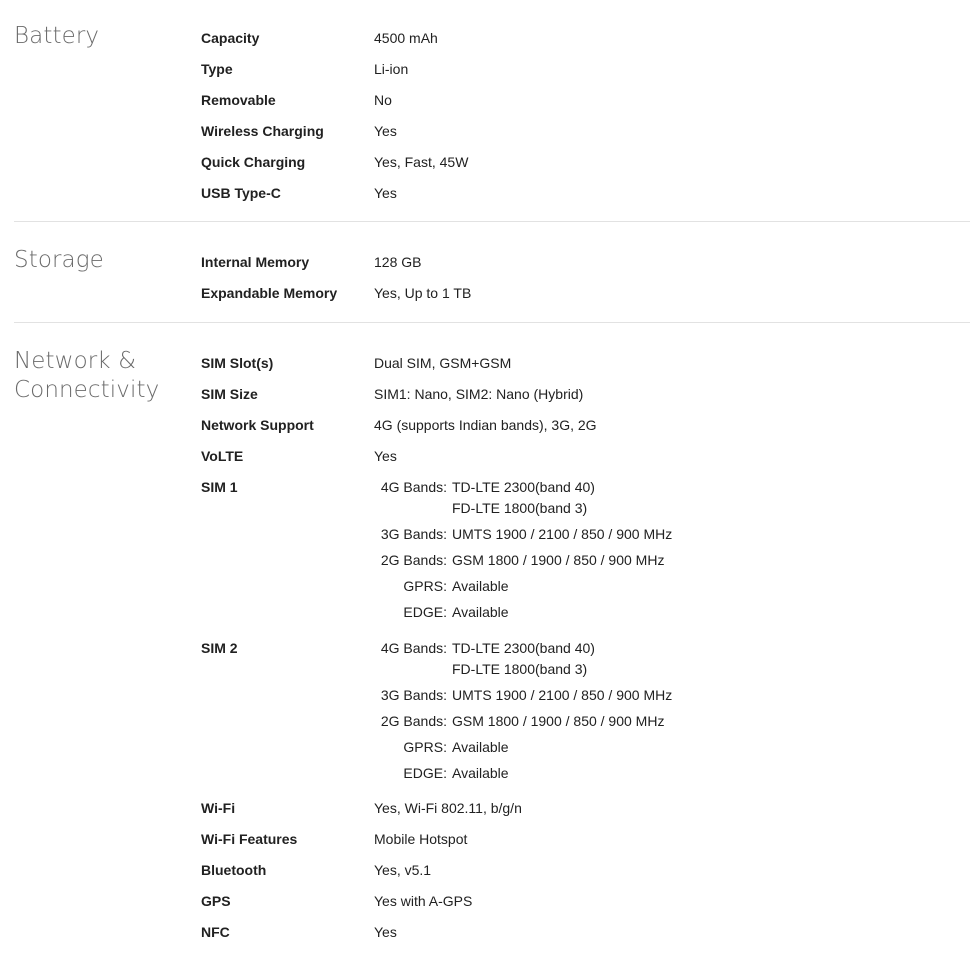 The height and width of the screenshot is (954, 980). What do you see at coordinates (406, 38) in the screenshot?
I see `spec-value: 4500 mAh` at bounding box center [406, 38].